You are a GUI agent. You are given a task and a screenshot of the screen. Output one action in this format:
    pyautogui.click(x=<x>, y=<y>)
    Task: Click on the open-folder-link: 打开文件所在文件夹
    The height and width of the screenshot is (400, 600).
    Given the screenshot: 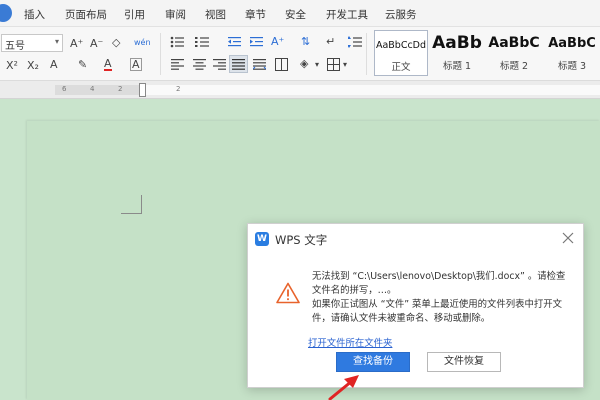 What is the action you would take?
    pyautogui.click(x=350, y=342)
    